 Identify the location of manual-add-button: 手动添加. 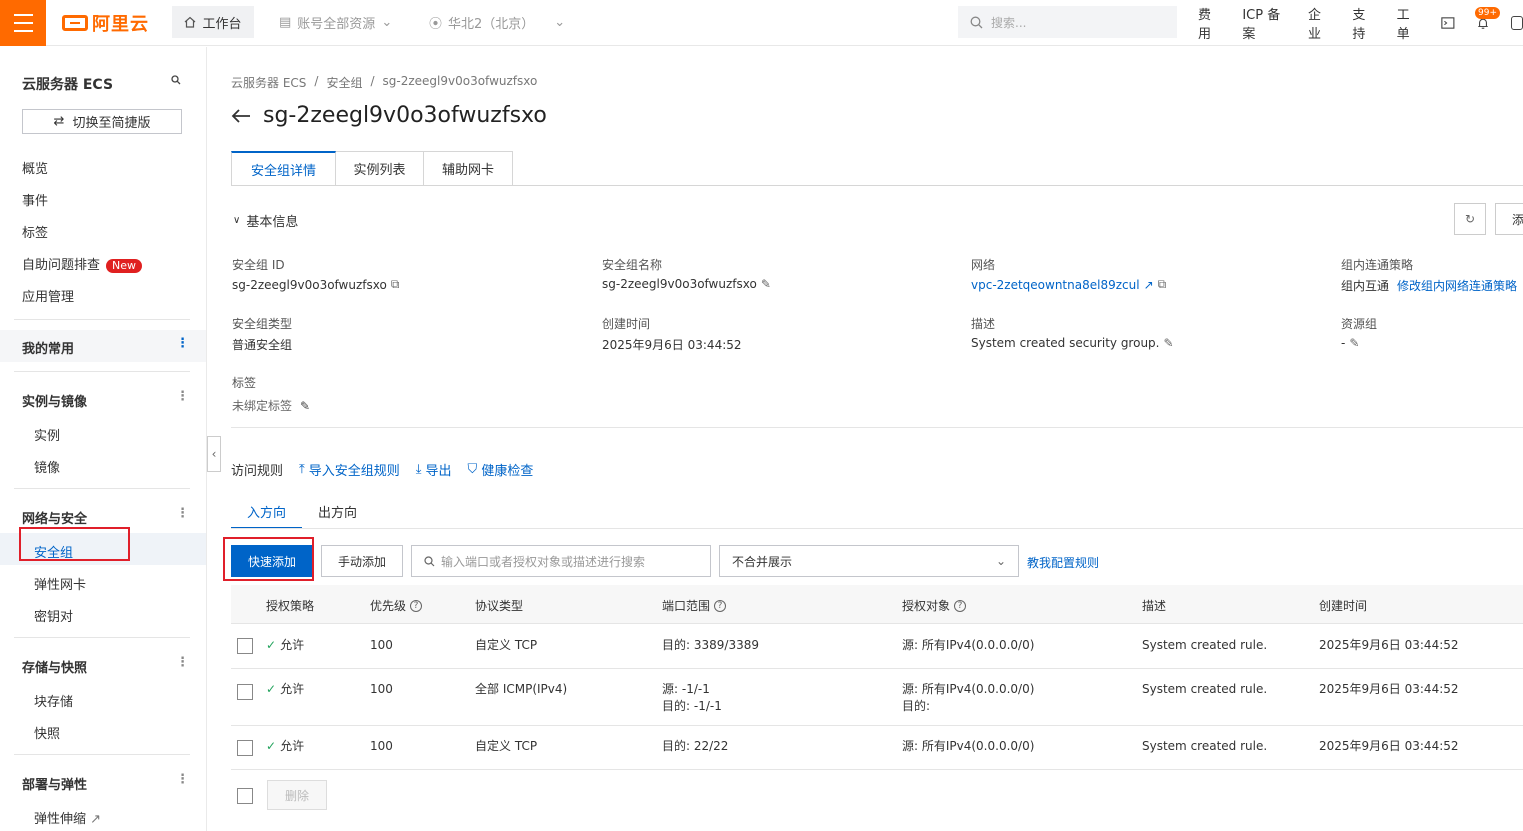
(362, 561).